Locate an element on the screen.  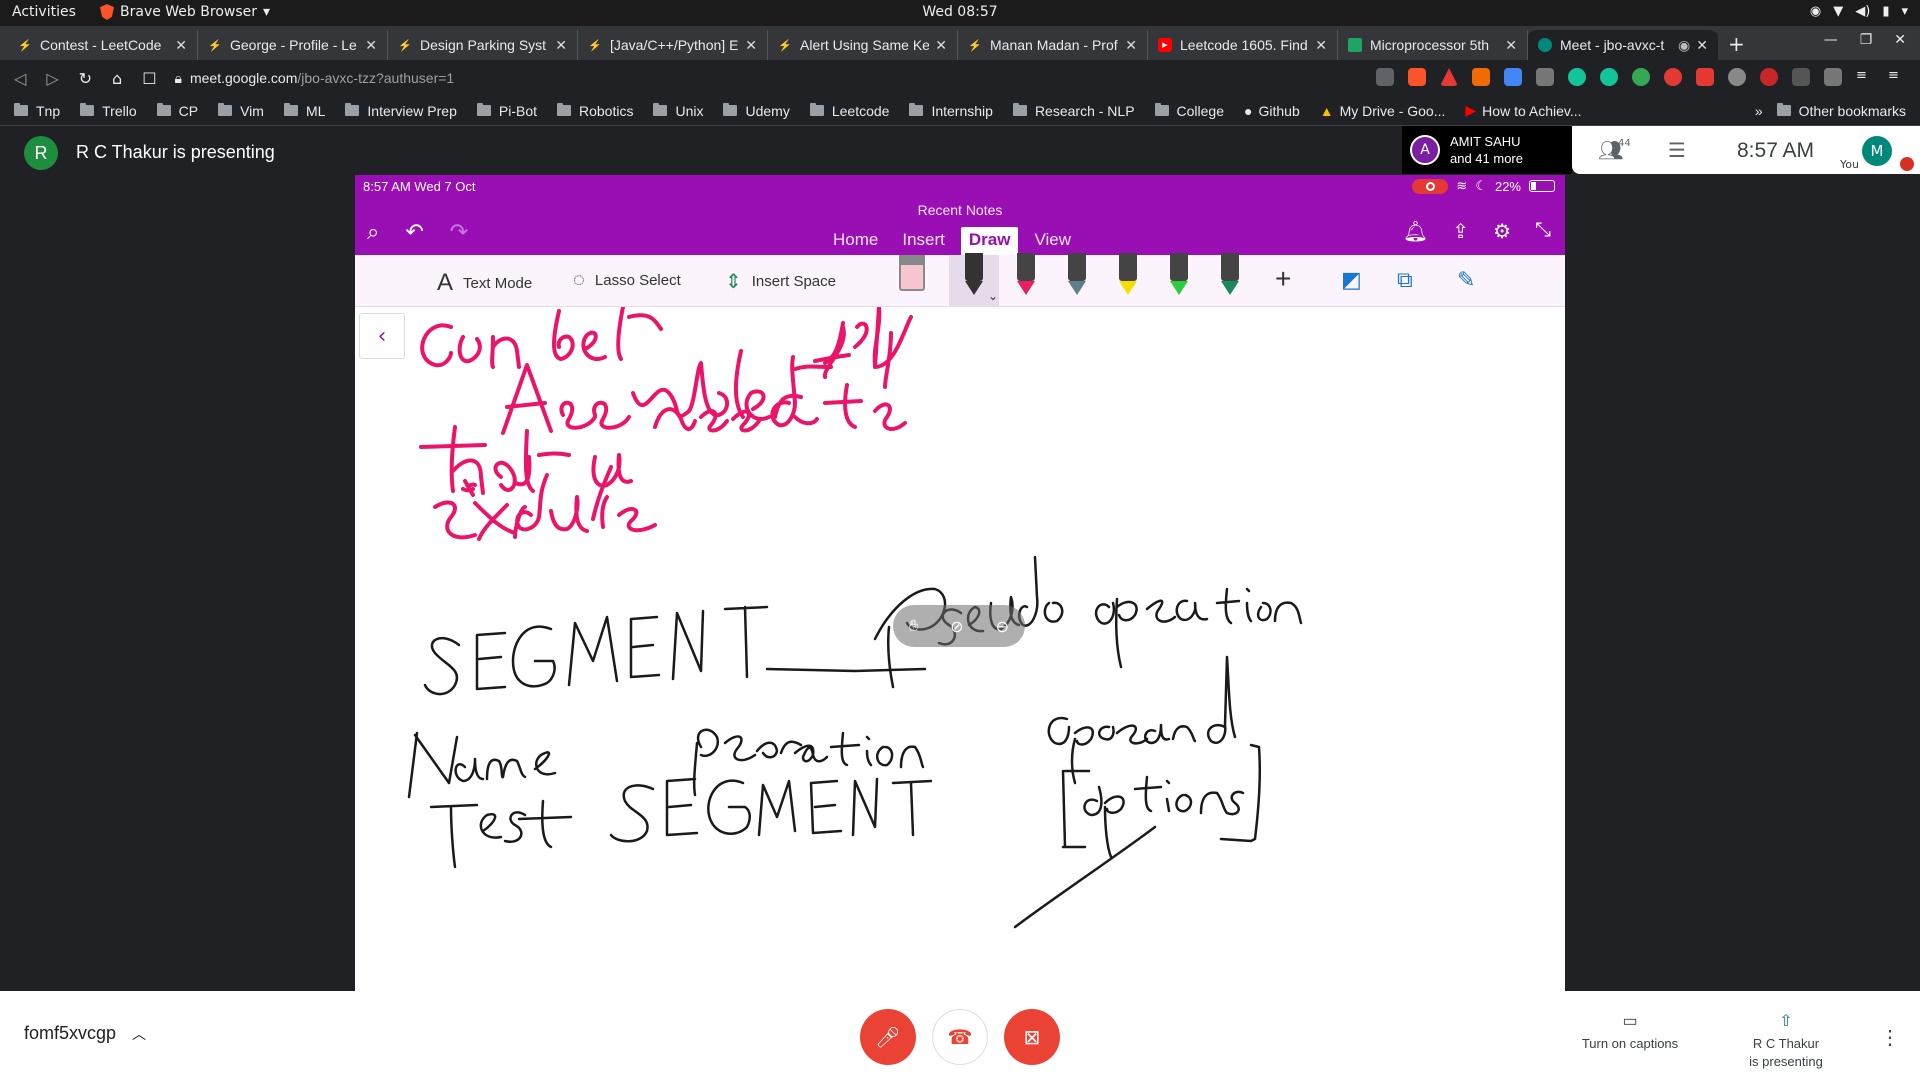
pen-pink is located at coordinates (1026, 275).